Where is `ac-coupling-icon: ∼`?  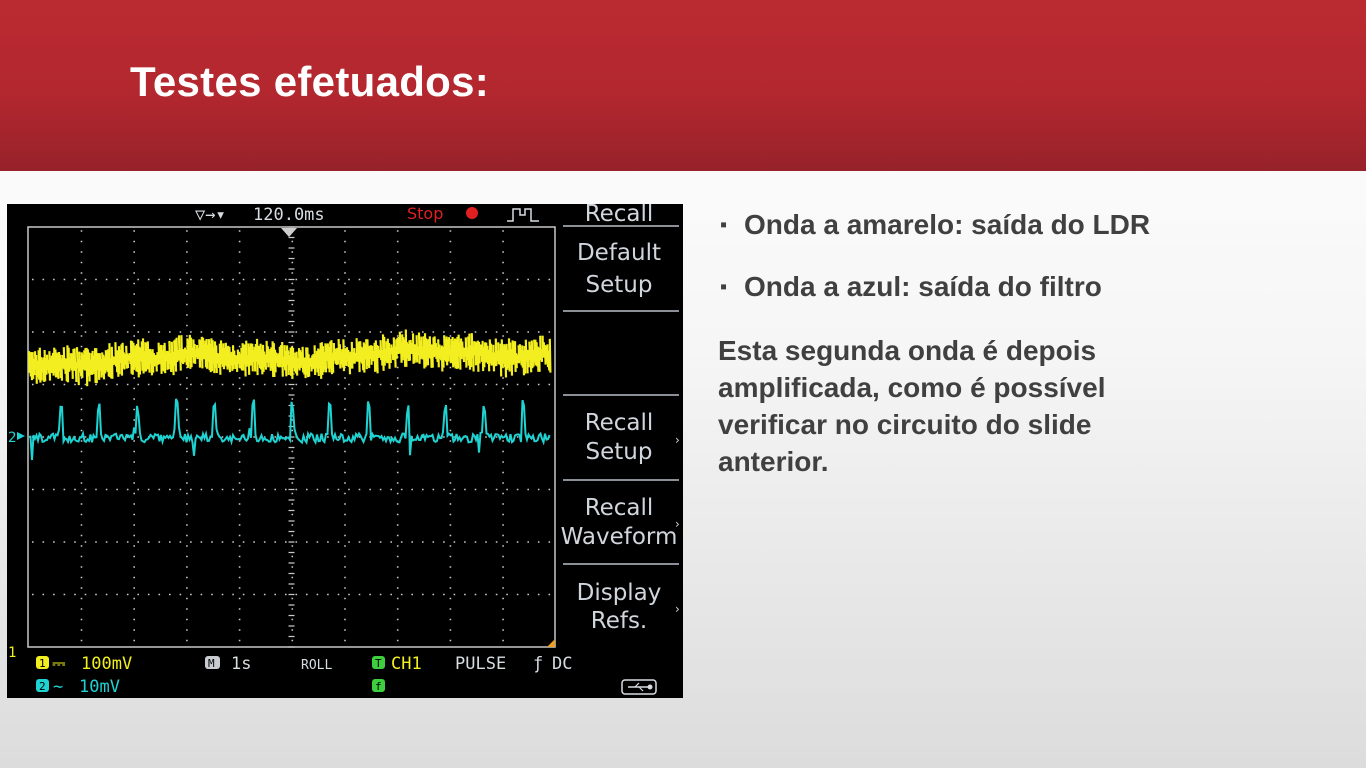 ac-coupling-icon: ∼ is located at coordinates (58, 687).